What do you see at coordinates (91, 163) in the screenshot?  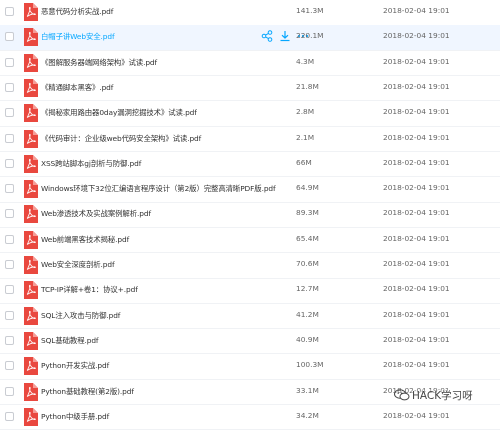 I see `file-name: XSS跨站脚本gj剖析与防御.pdf` at bounding box center [91, 163].